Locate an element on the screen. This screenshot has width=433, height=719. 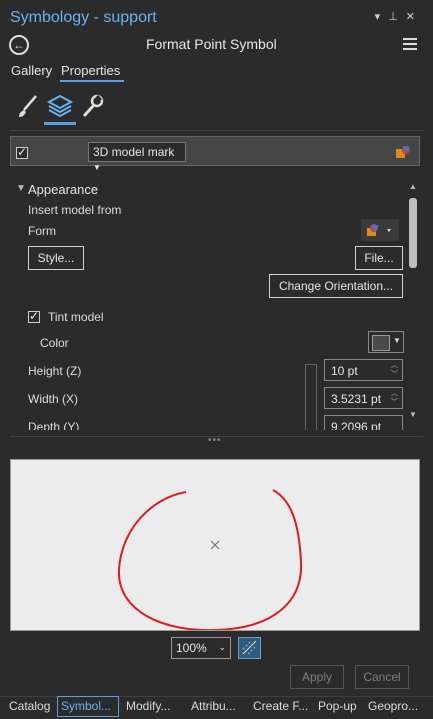
pin-icon: ⊥ is located at coordinates (397, 17).